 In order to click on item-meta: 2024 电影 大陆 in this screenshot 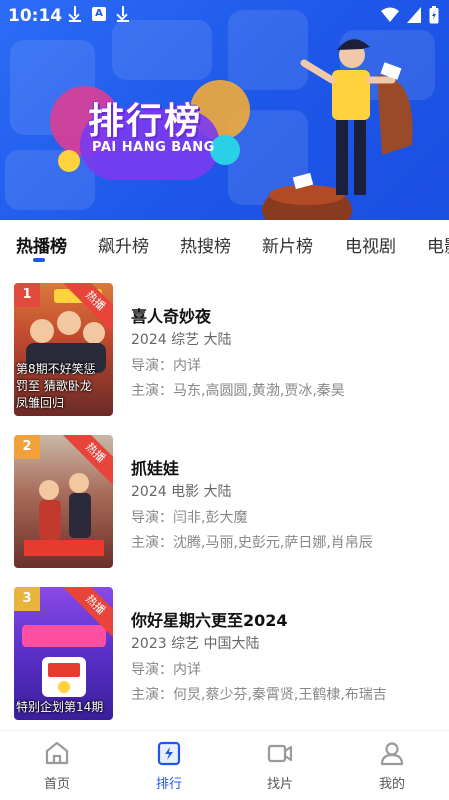, I will do `click(181, 492)`.